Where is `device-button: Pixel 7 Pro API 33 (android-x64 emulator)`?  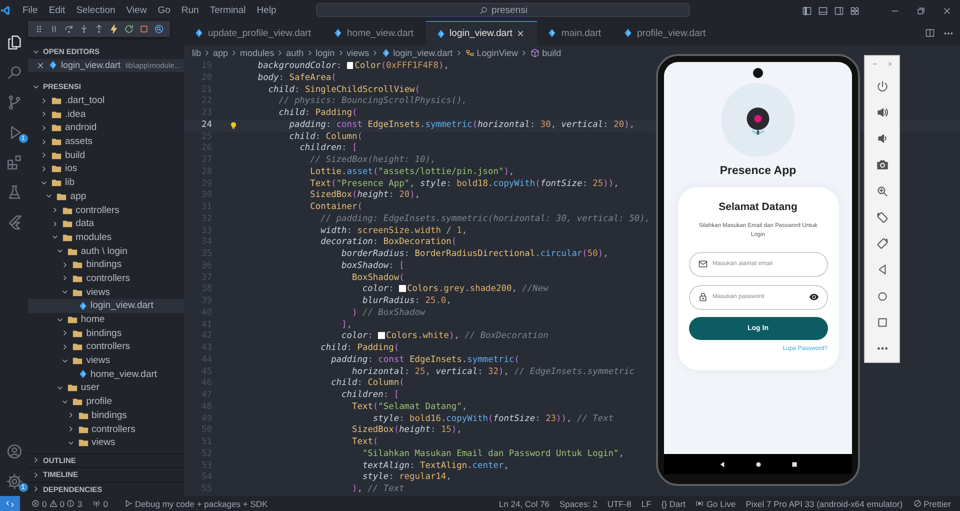 device-button: Pixel 7 Pro API 33 (android-x64 emulator) is located at coordinates (824, 503).